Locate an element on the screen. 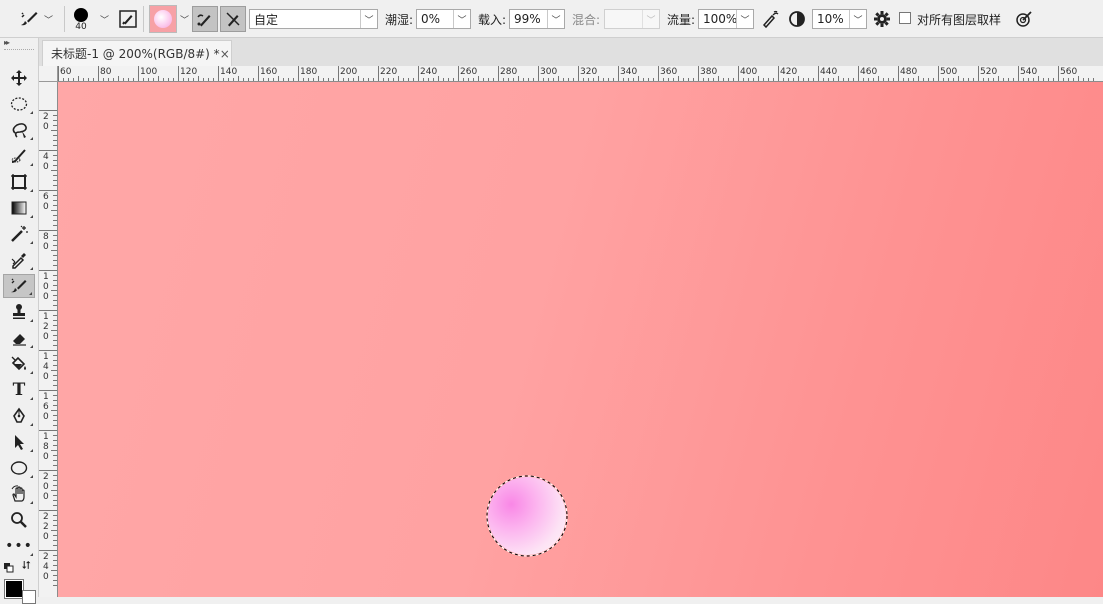 The height and width of the screenshot is (604, 1103). ellipse-tool is located at coordinates (19, 468).